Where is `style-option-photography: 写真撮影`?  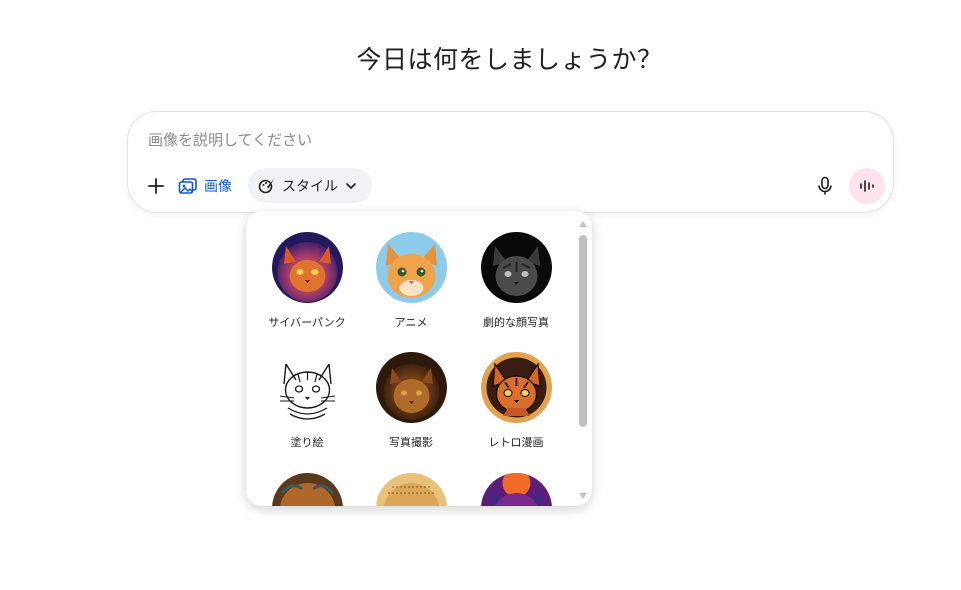 style-option-photography: 写真撮影 is located at coordinates (411, 401).